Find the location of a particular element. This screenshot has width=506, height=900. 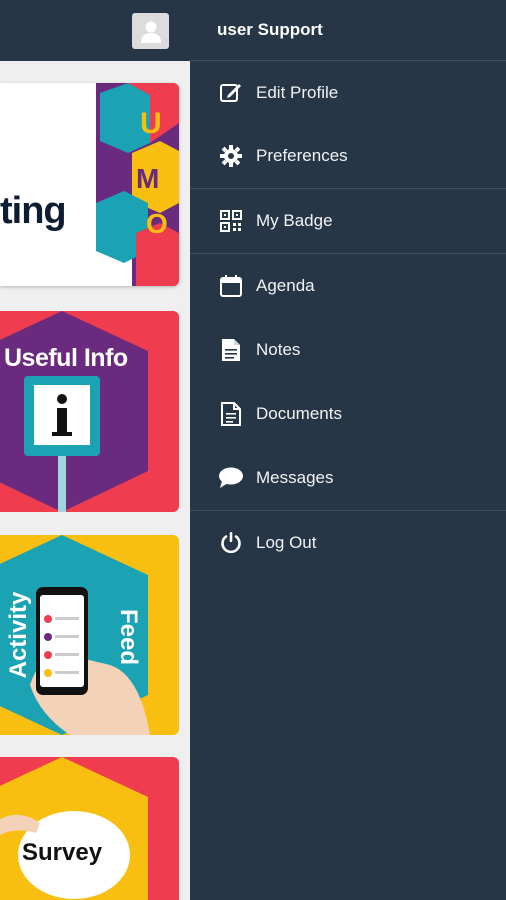

tile-useful-info-label: Useful Info is located at coordinates (66, 358).